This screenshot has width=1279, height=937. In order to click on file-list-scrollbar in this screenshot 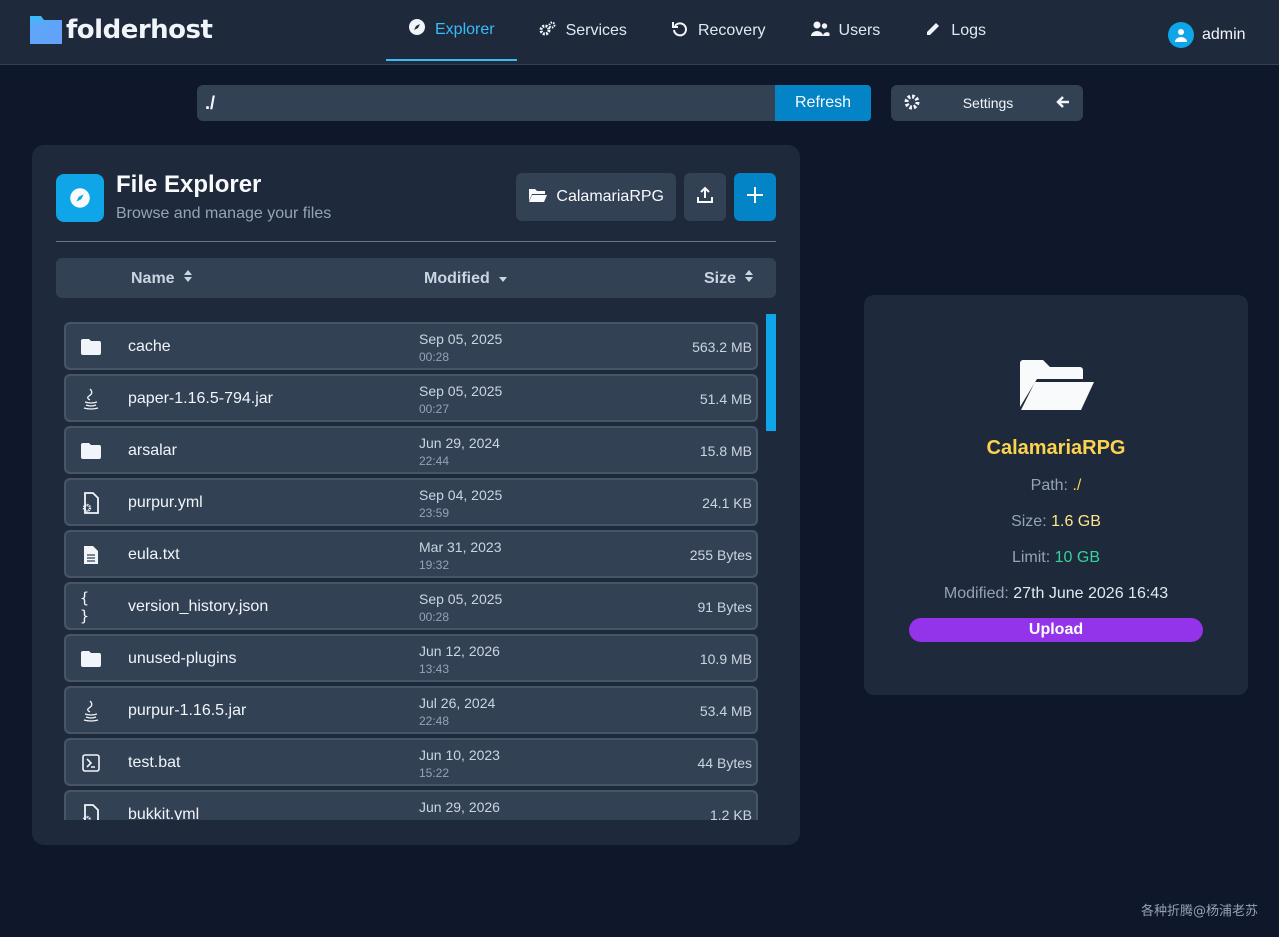, I will do `click(771, 372)`.